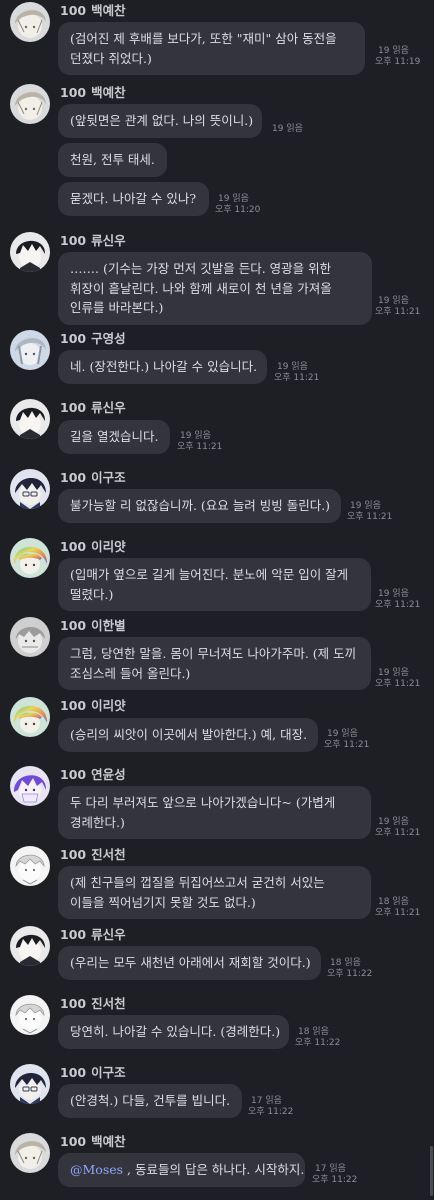 Image resolution: width=434 pixels, height=1200 pixels. Describe the element at coordinates (237, 204) in the screenshot. I see `message-meta: 19 읽음 오후 11:20` at that location.